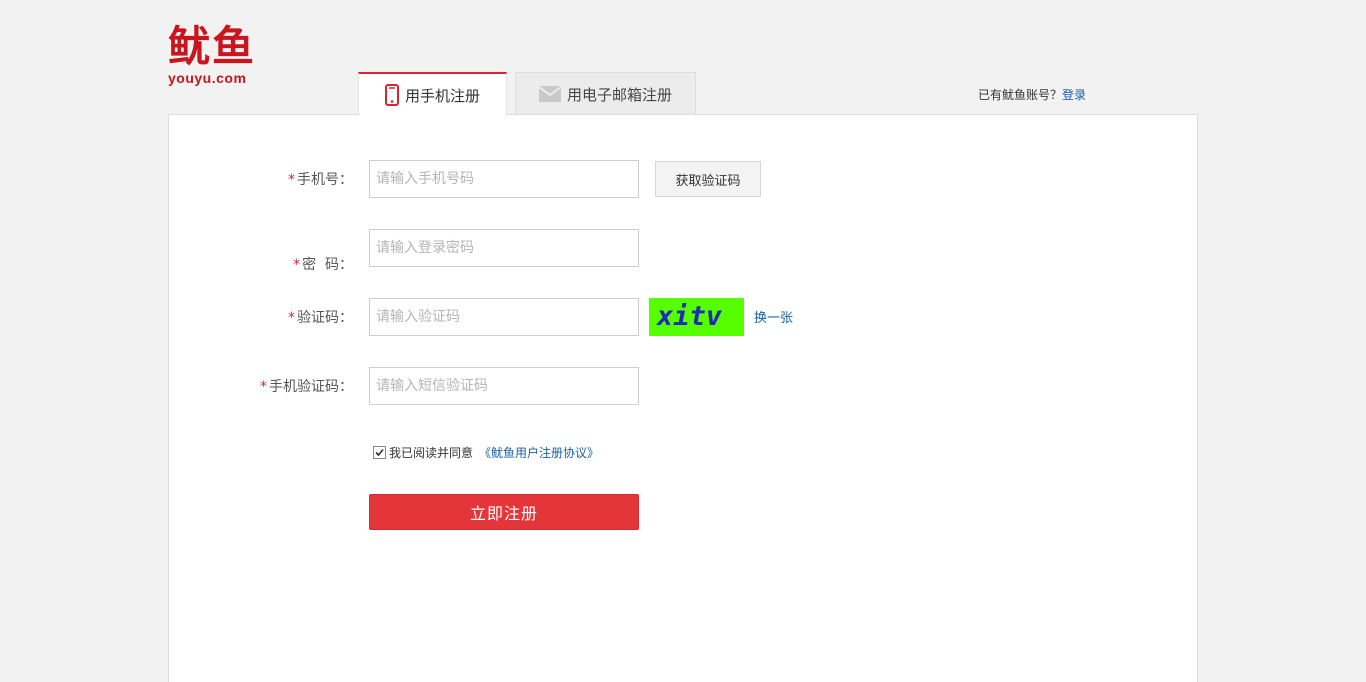 The image size is (1366, 682). What do you see at coordinates (689, 316) in the screenshot?
I see `captcha-text: xitv` at bounding box center [689, 316].